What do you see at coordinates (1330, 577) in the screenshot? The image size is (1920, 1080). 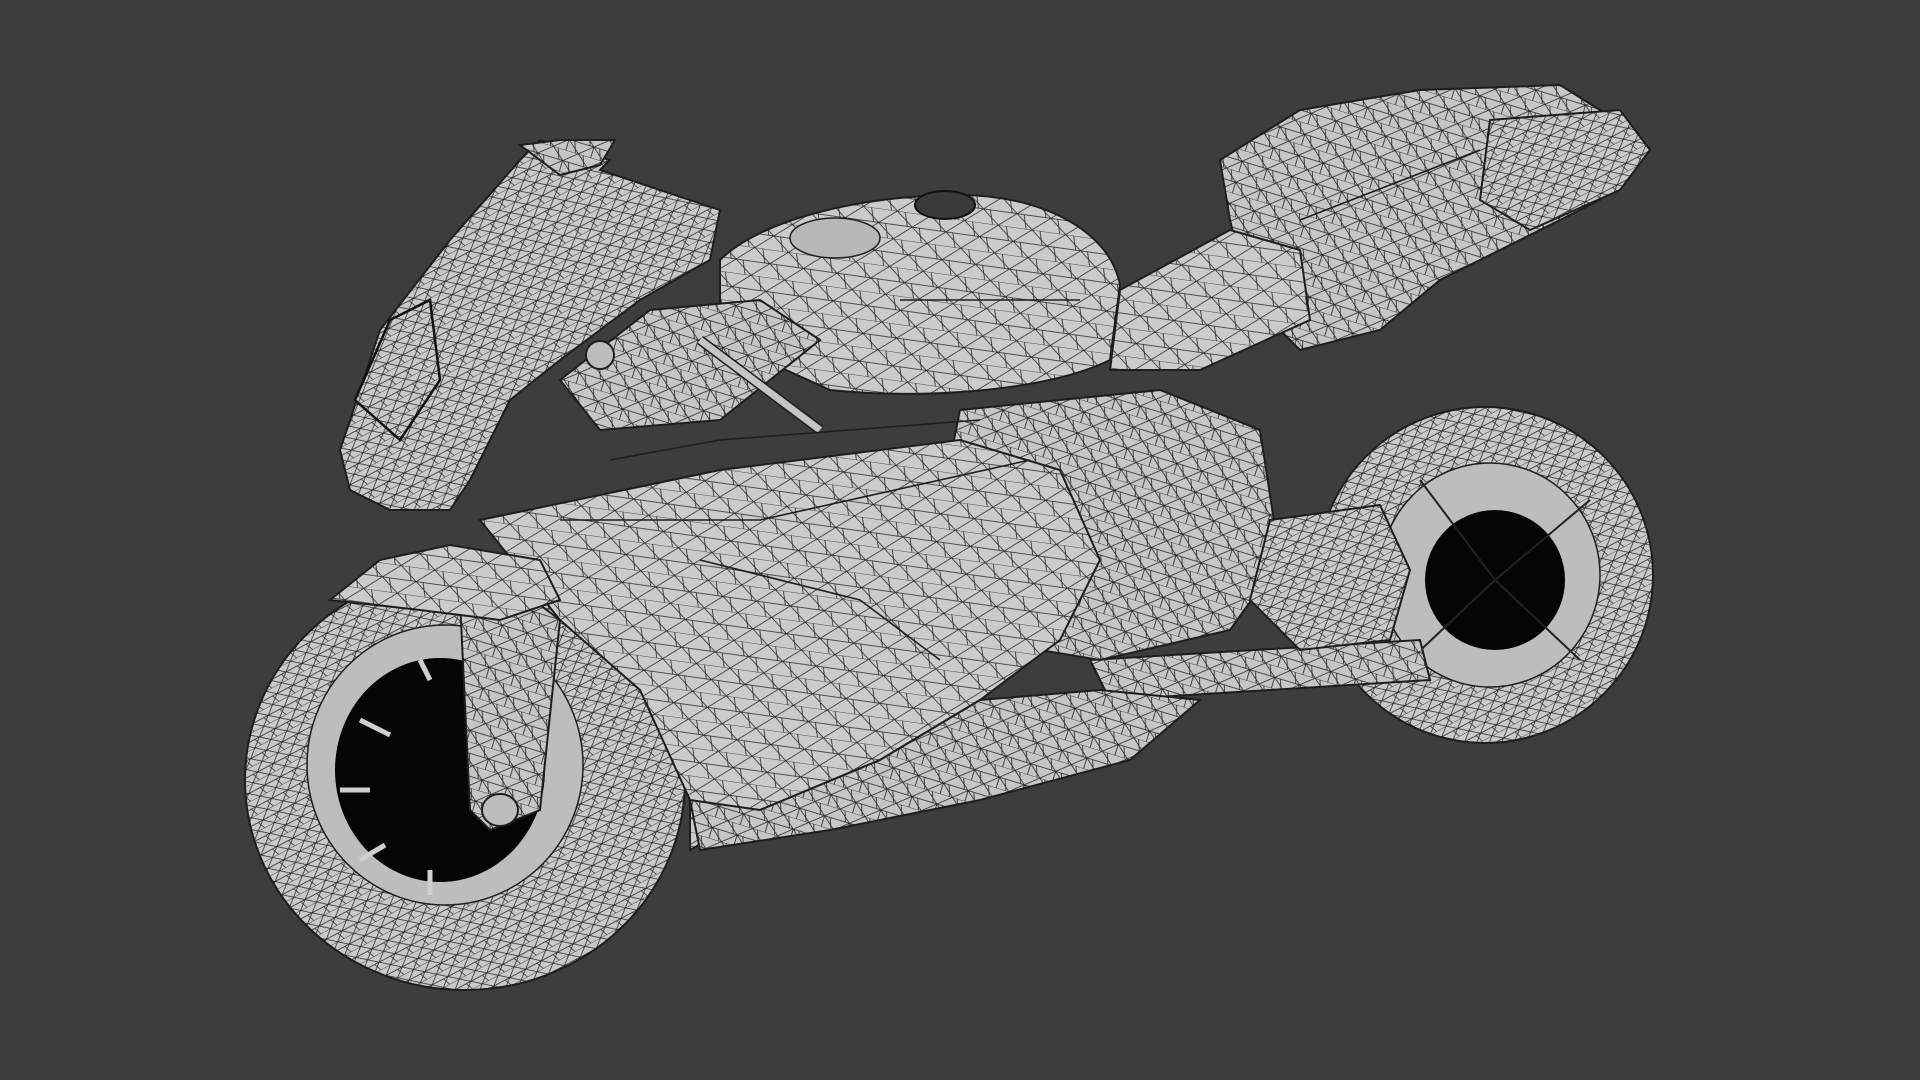 I see `rear-hub-cover` at bounding box center [1330, 577].